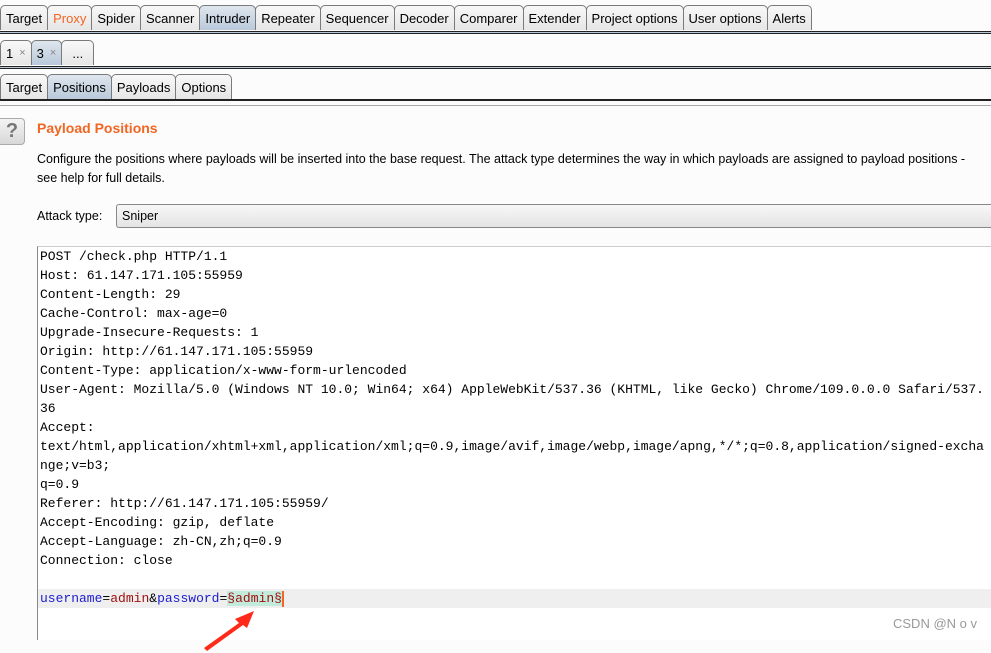 The image size is (991, 653). What do you see at coordinates (40, 53) in the screenshot?
I see `tab-label: 3` at bounding box center [40, 53].